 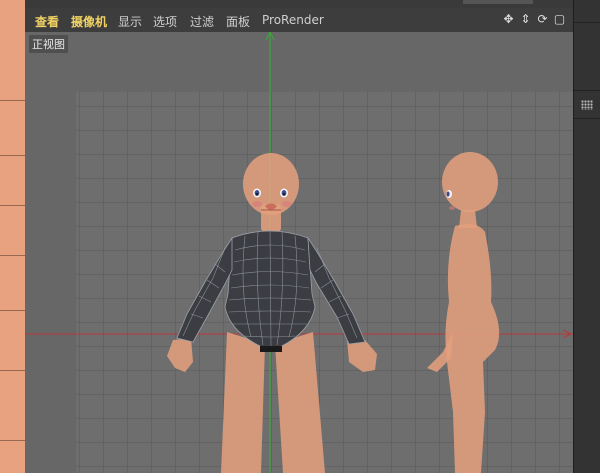 What do you see at coordinates (470, 182) in the screenshot?
I see `side-head` at bounding box center [470, 182].